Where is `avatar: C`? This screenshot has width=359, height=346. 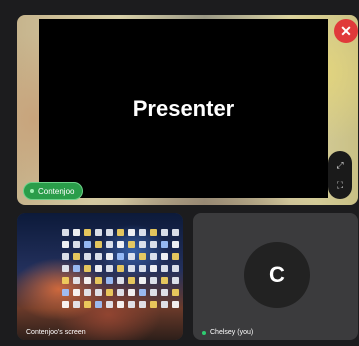 avatar: C is located at coordinates (277, 275).